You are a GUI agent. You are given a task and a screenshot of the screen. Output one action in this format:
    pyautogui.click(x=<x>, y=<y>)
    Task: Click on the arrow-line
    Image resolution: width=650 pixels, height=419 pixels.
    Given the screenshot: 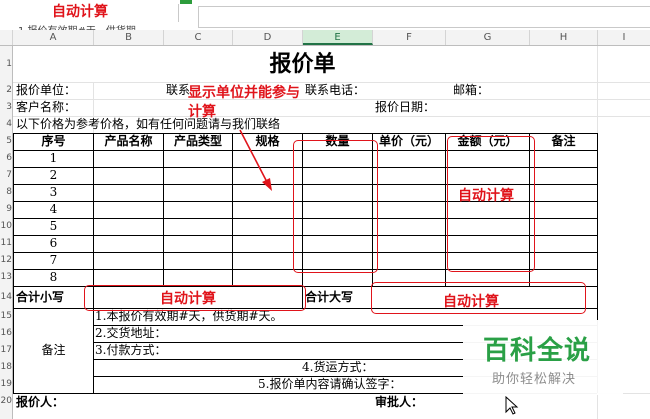 What is the action you would take?
    pyautogui.click(x=254, y=157)
    